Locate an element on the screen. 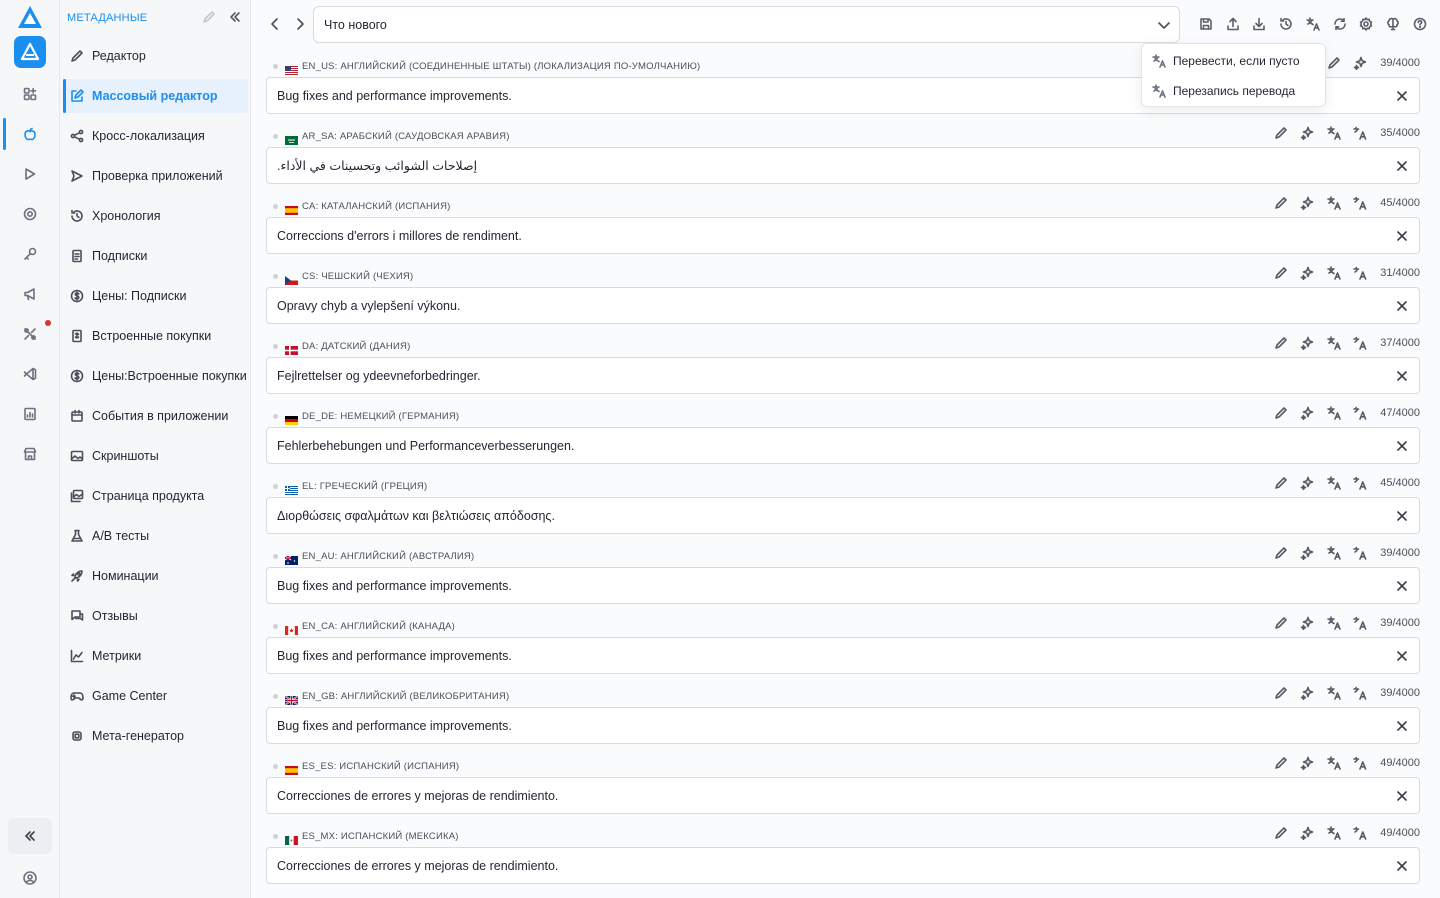 The width and height of the screenshot is (1440, 898). sidebar-item: Мета-генератор is located at coordinates (155, 736).